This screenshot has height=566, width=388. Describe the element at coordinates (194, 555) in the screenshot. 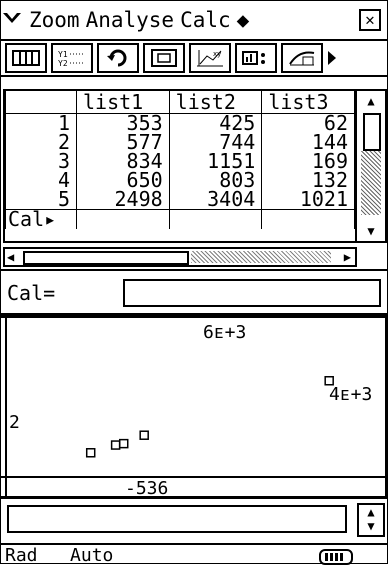

I see `status-bar: Rad Auto` at that location.